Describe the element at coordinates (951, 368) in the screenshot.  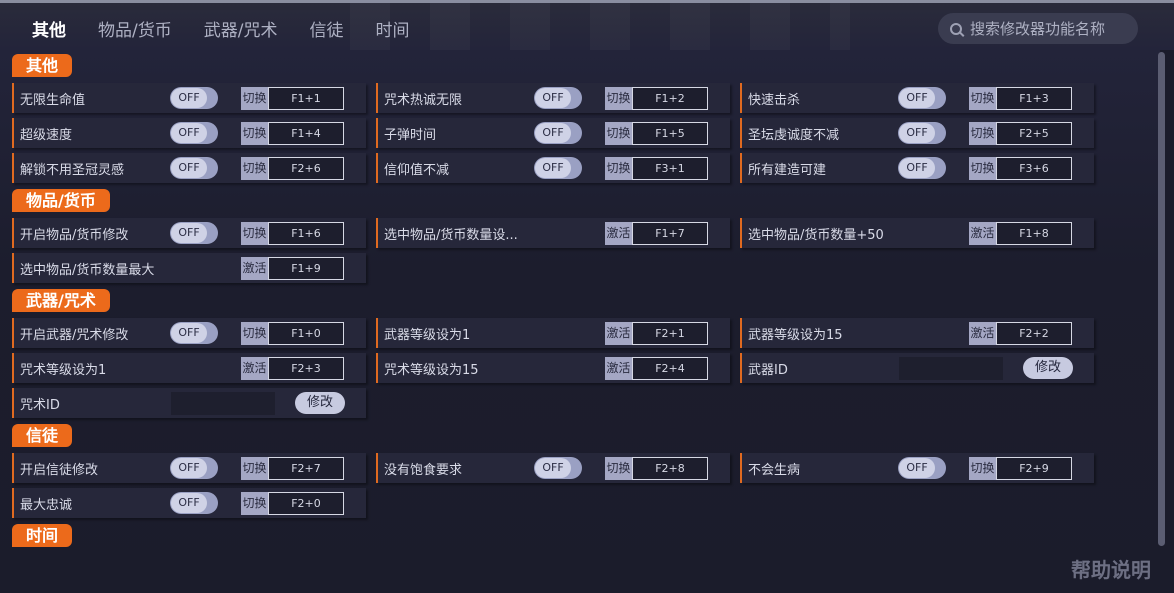
I see `weapon-id-input` at that location.